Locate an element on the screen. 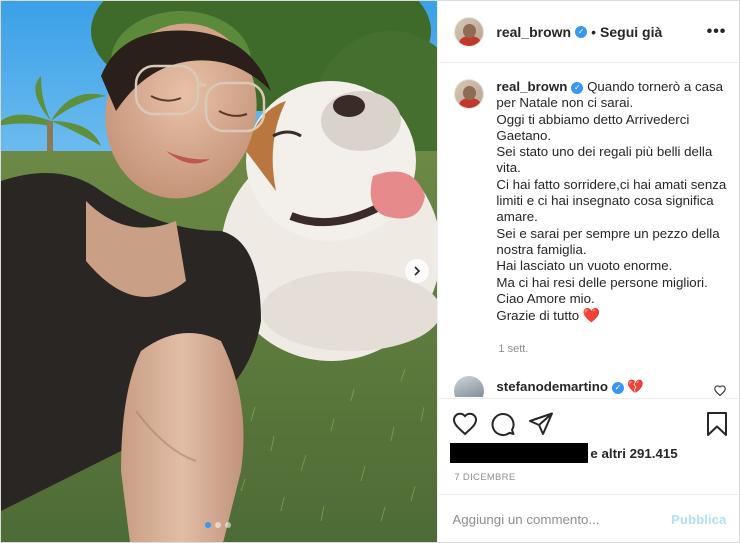 The width and height of the screenshot is (740, 543). comment-like-heart-icon is located at coordinates (720, 390).